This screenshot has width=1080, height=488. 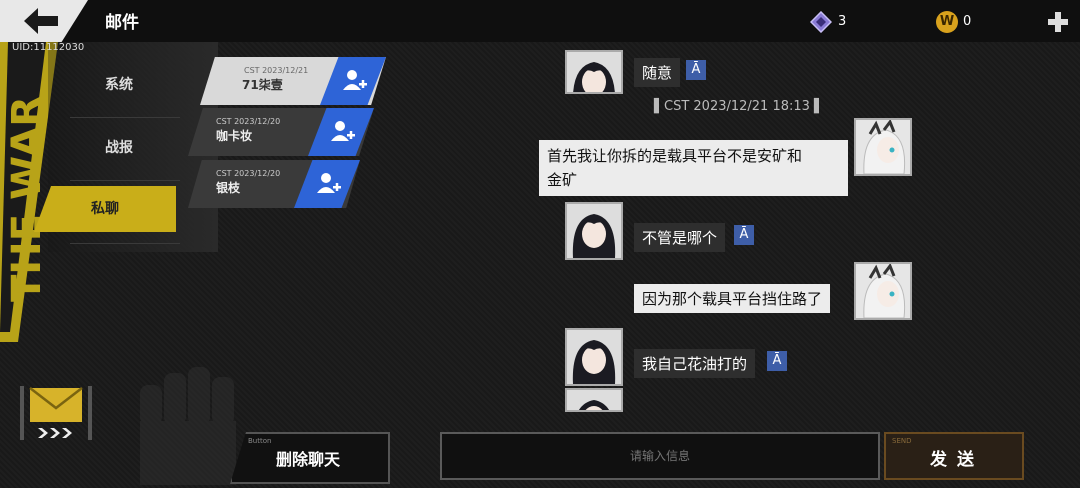 I want to click on delete-chat-caption: Button, so click(x=260, y=441).